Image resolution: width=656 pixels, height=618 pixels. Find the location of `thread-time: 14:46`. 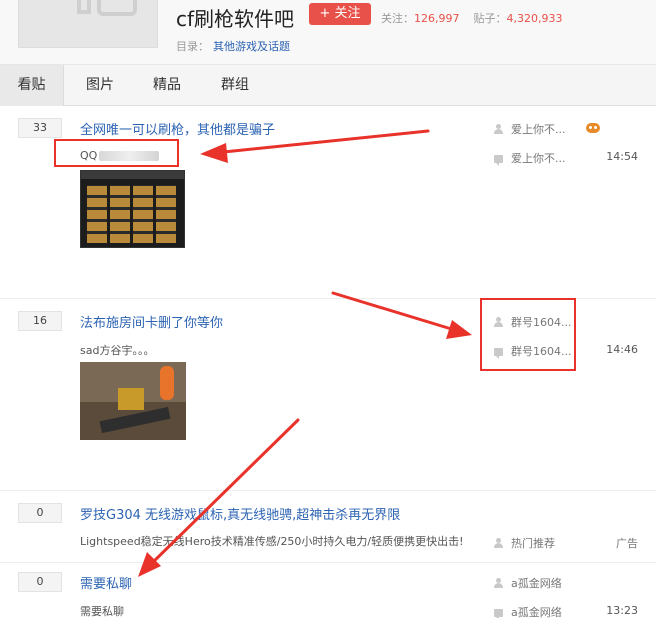

thread-time: 14:46 is located at coordinates (622, 349).